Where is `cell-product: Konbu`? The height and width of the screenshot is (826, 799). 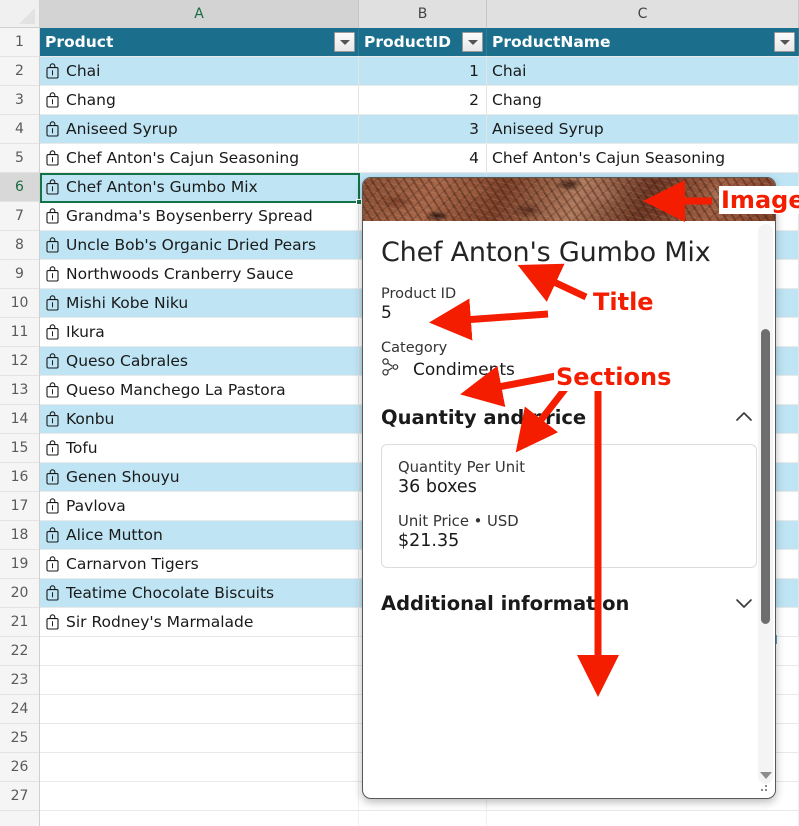 cell-product: Konbu is located at coordinates (199, 419).